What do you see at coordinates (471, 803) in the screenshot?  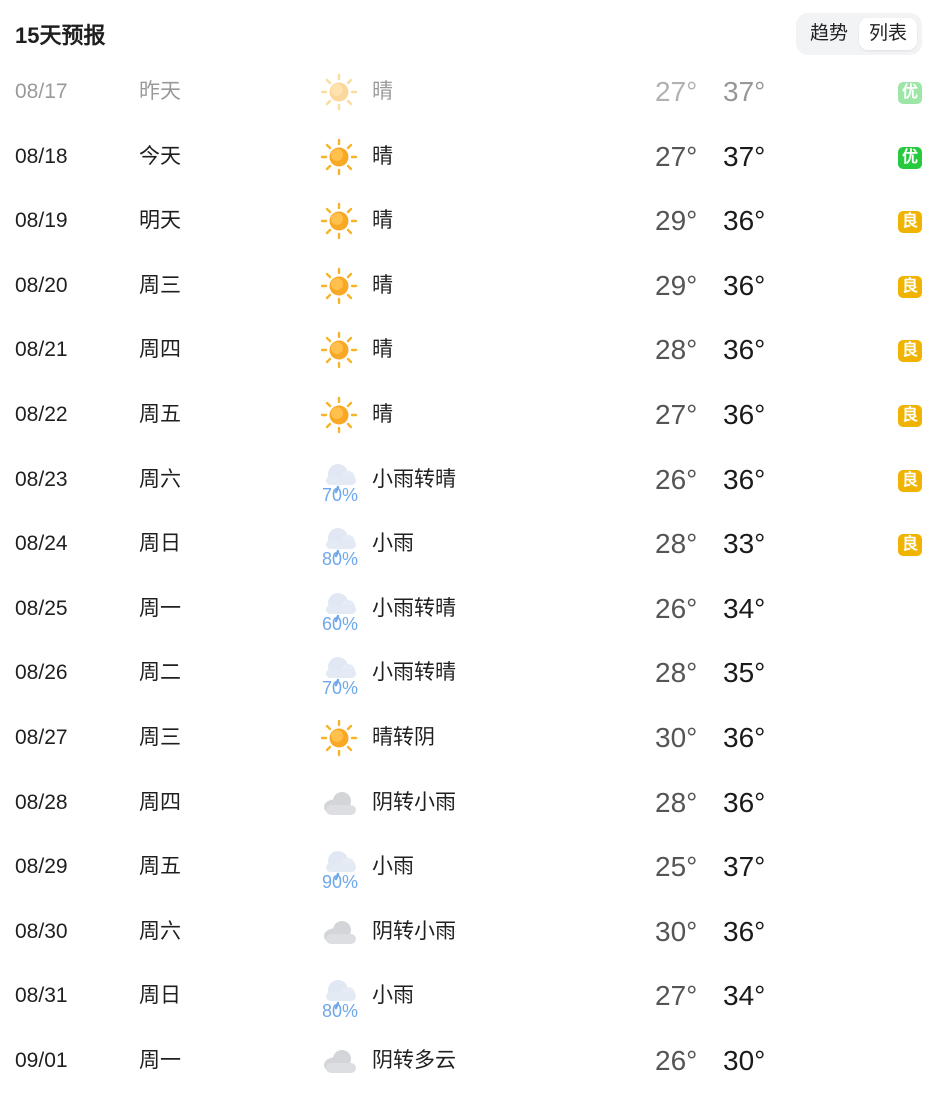 I see `forecast-row: 08/28 周四 阴转小雨 28° 36°` at bounding box center [471, 803].